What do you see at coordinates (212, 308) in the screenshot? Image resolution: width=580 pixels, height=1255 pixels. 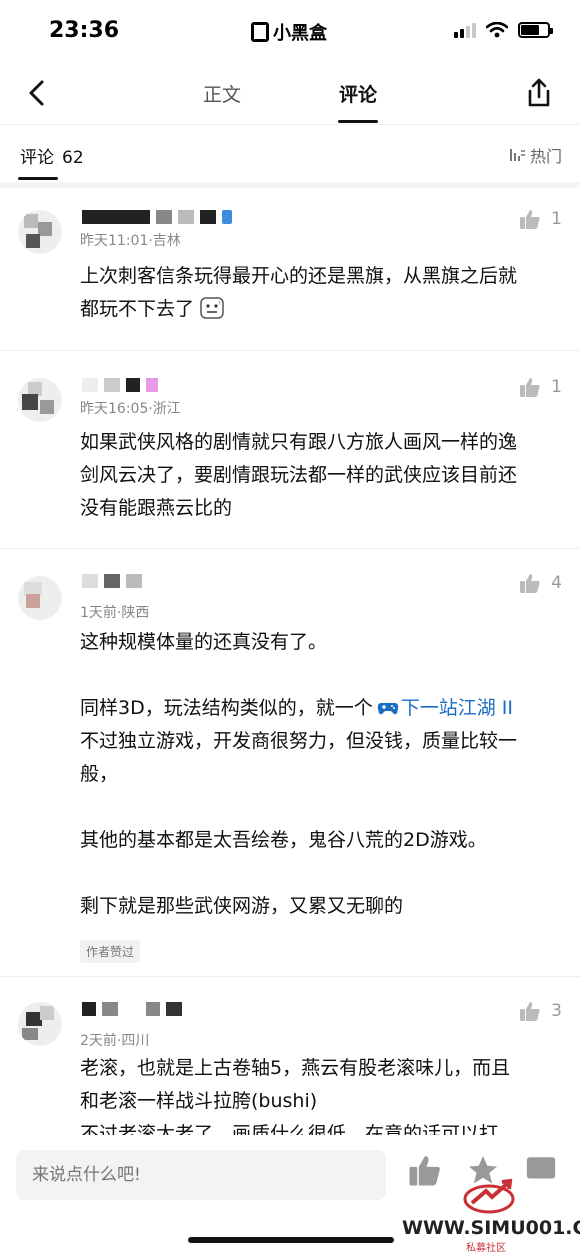 I see `sweat-emoji-icon` at bounding box center [212, 308].